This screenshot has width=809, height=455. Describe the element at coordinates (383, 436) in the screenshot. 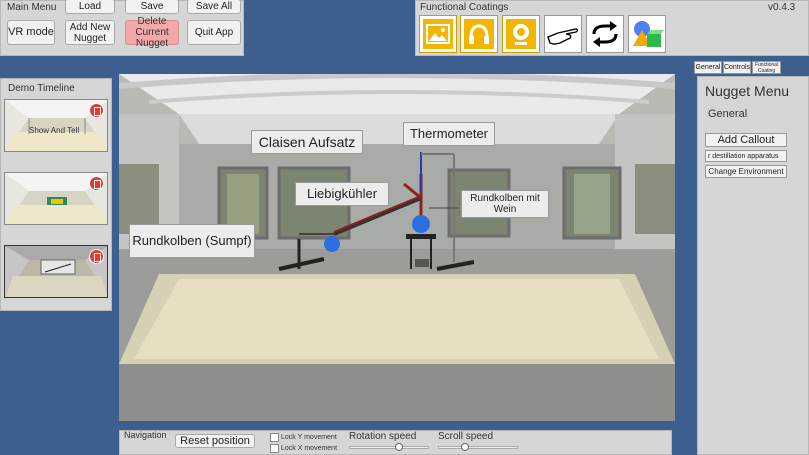

I see `rotation-speed-label: Rotation speed` at that location.